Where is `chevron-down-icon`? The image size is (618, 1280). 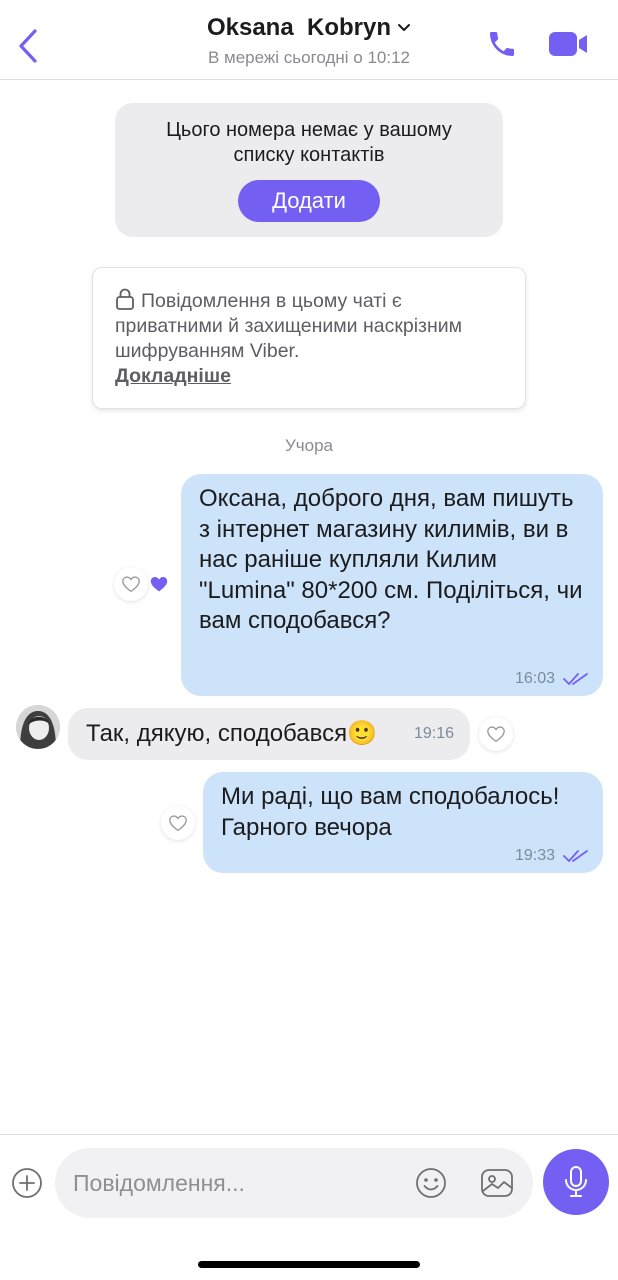
chevron-down-icon is located at coordinates (404, 27).